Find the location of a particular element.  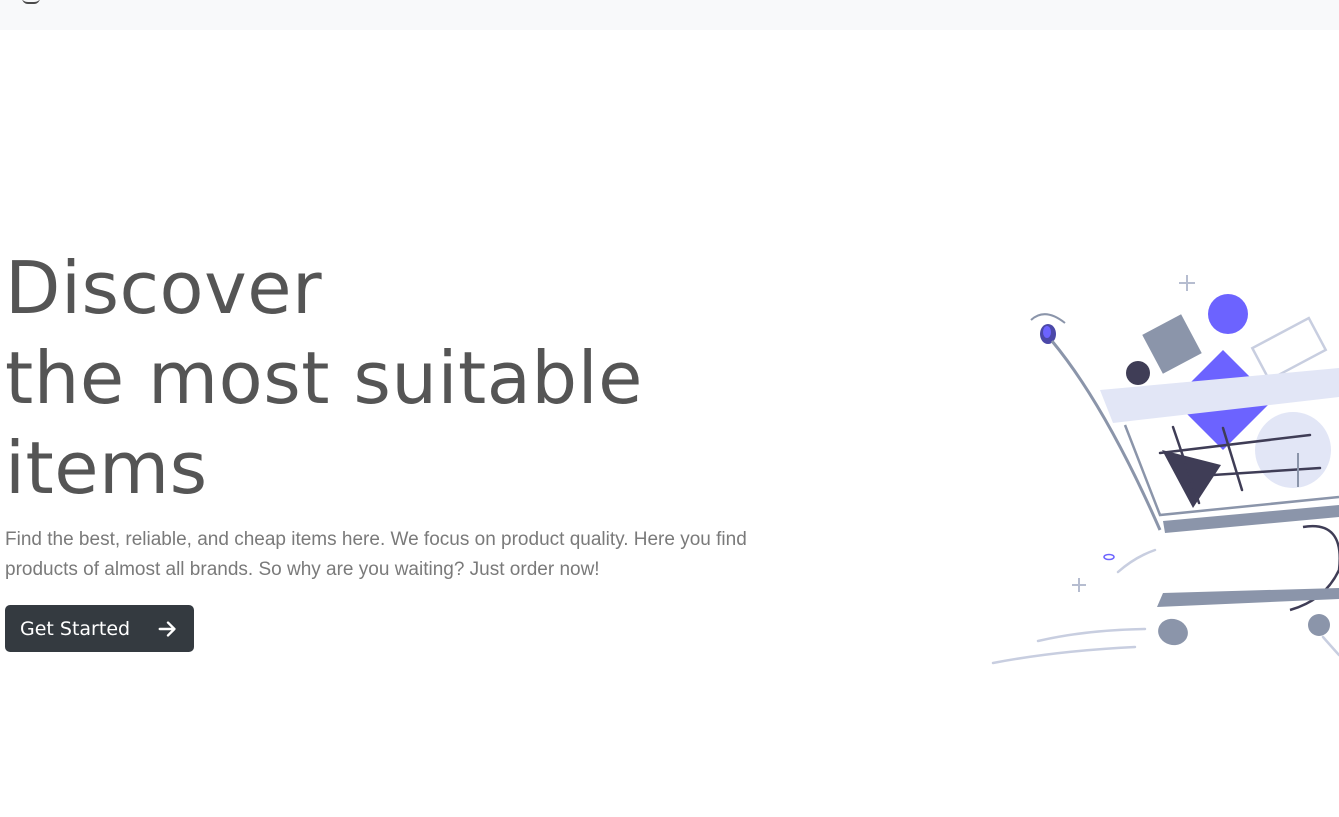

shape-circle-dark is located at coordinates (1138, 373).